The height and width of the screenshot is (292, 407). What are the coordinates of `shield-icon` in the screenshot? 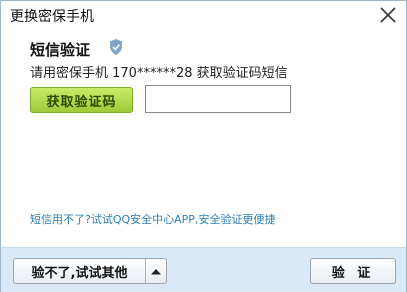 It's located at (116, 47).